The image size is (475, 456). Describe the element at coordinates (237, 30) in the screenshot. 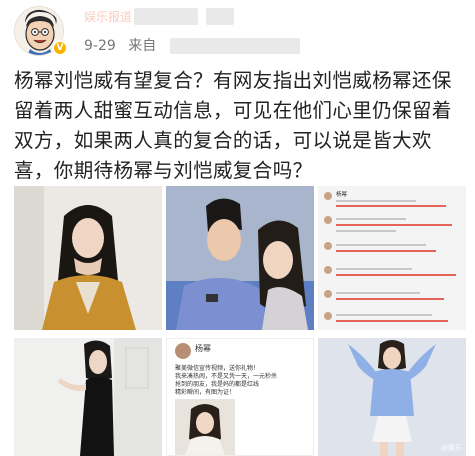

I see `post-header: V 娱乐报道 9-29 来自` at that location.